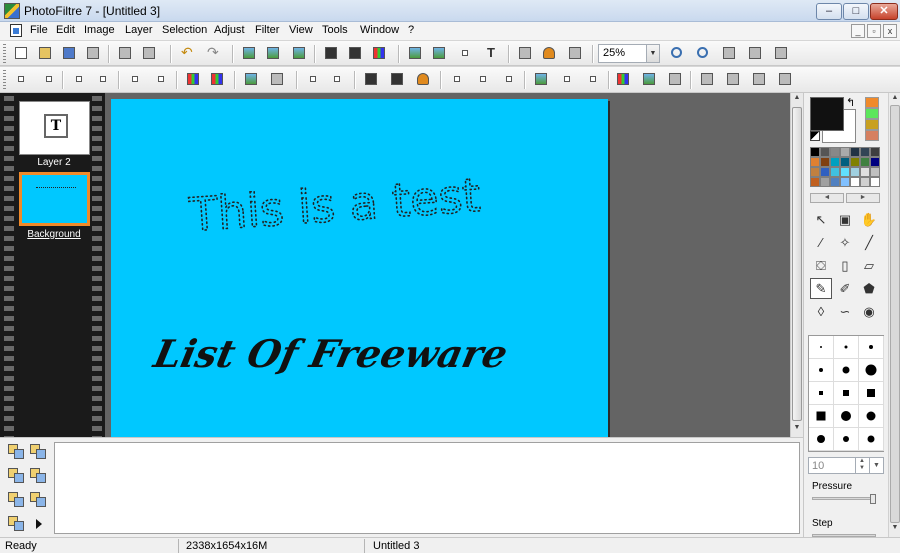 Image resolution: width=900 pixels, height=553 pixels. Describe the element at coordinates (267, 30) in the screenshot. I see `menu-filter: Filter` at that location.